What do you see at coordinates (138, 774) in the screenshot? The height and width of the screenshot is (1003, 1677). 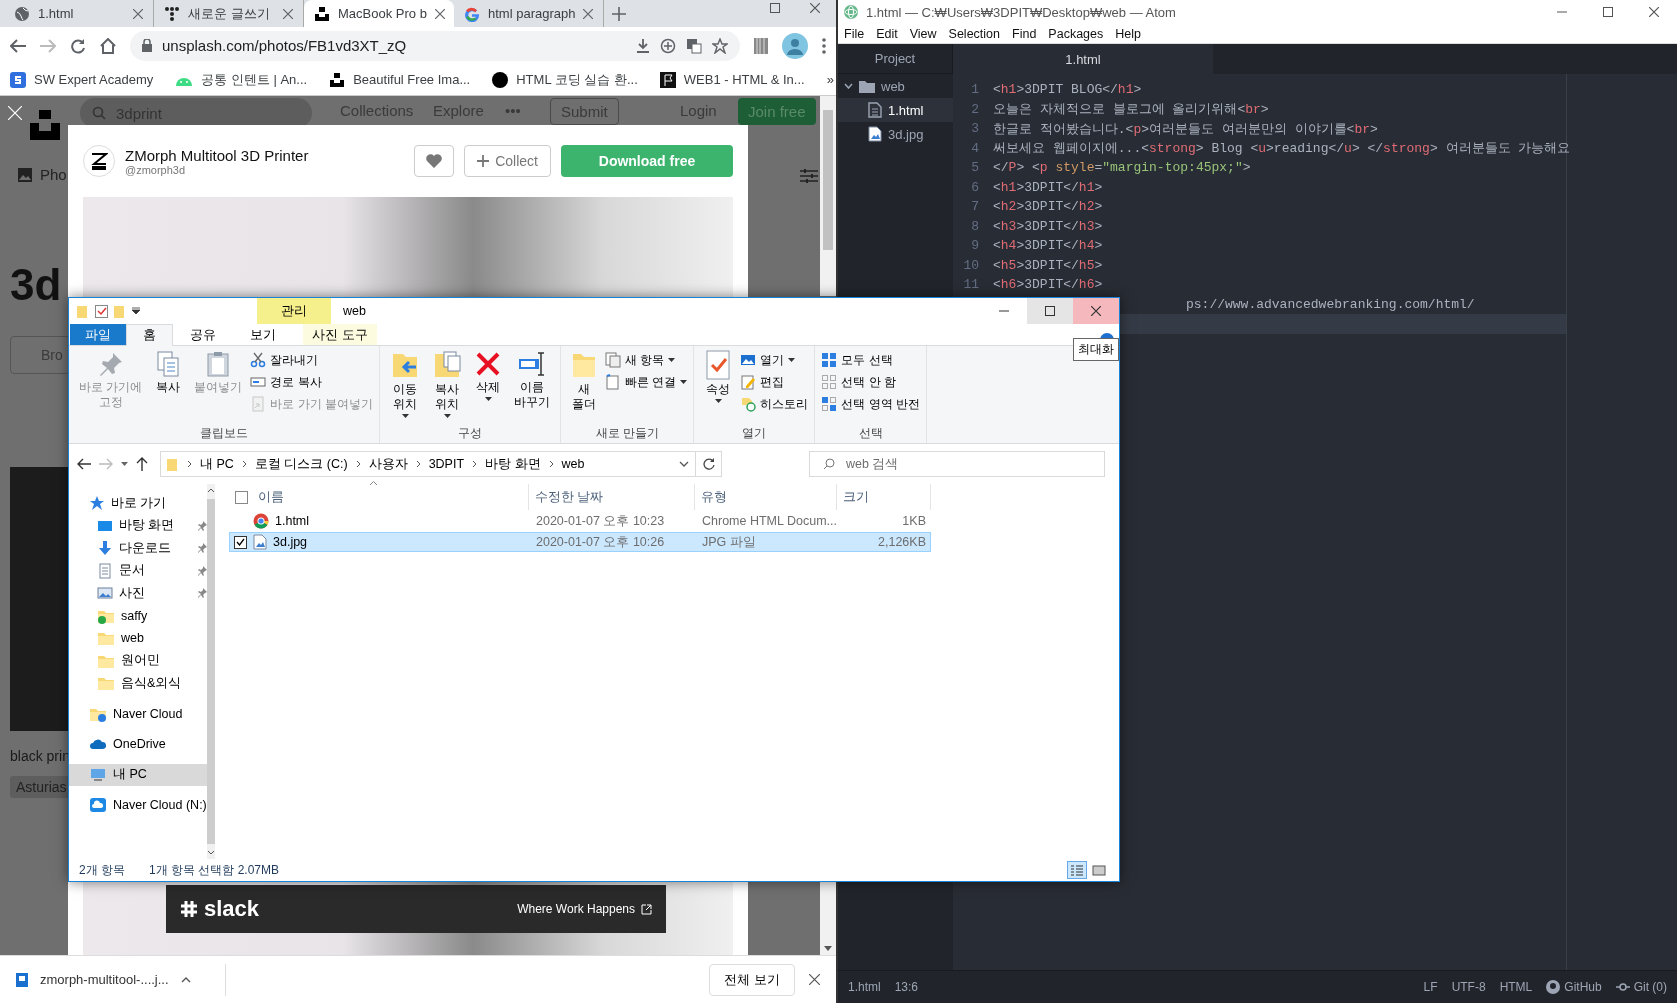 I see `nav-item: 내 PC` at bounding box center [138, 774].